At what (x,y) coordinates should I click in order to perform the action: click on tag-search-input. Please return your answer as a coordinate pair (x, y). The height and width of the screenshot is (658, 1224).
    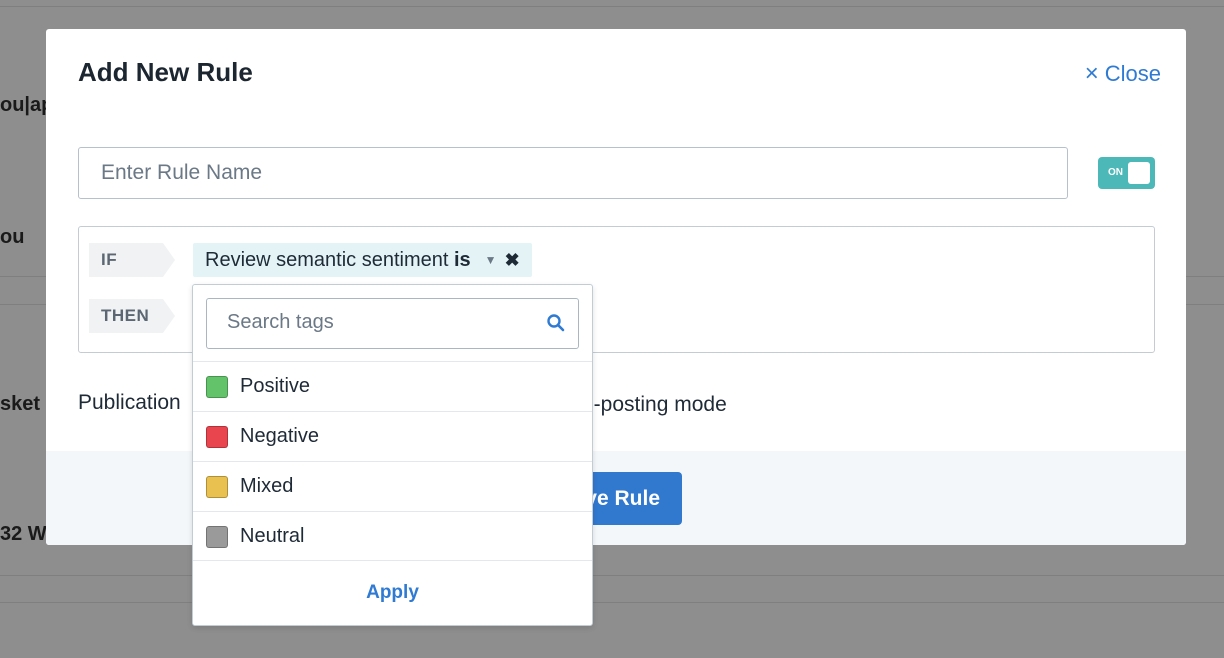
    Looking at the image, I should click on (377, 322).